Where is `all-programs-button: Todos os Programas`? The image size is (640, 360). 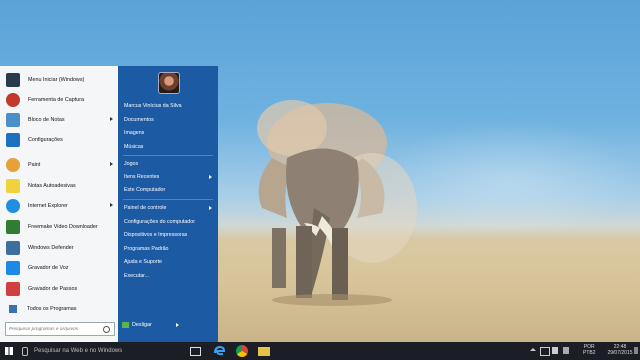
all-programs-button: Todos os Programas is located at coordinates (59, 309).